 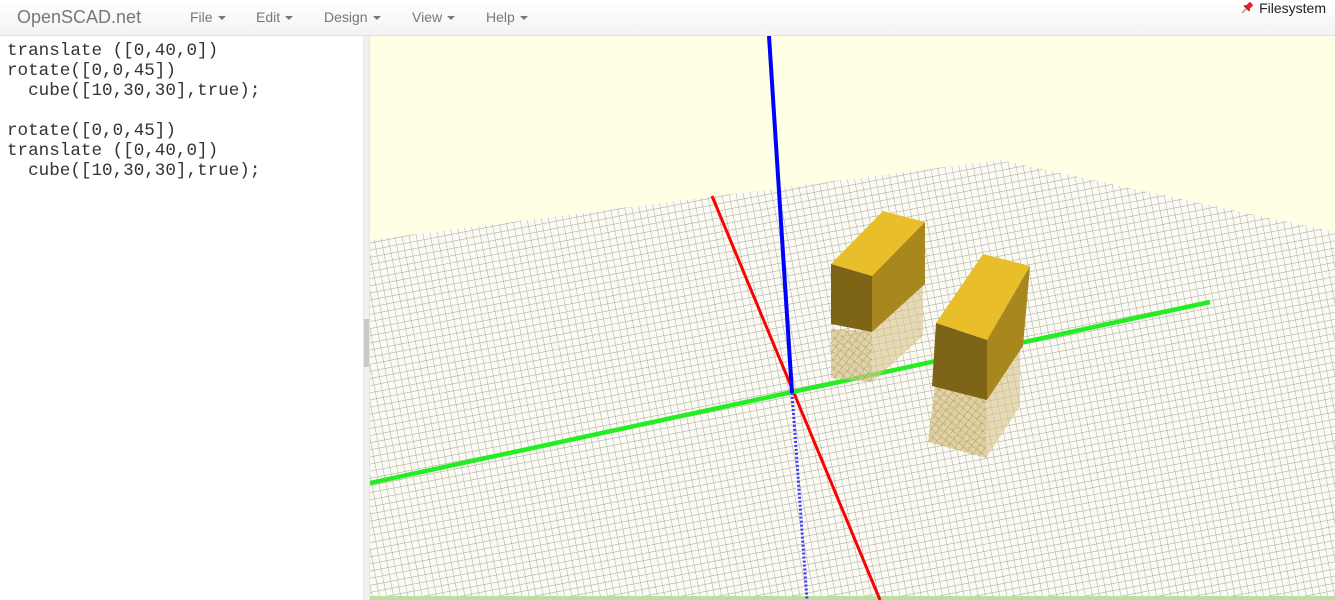 What do you see at coordinates (366, 343) in the screenshot?
I see `splitter-handle` at bounding box center [366, 343].